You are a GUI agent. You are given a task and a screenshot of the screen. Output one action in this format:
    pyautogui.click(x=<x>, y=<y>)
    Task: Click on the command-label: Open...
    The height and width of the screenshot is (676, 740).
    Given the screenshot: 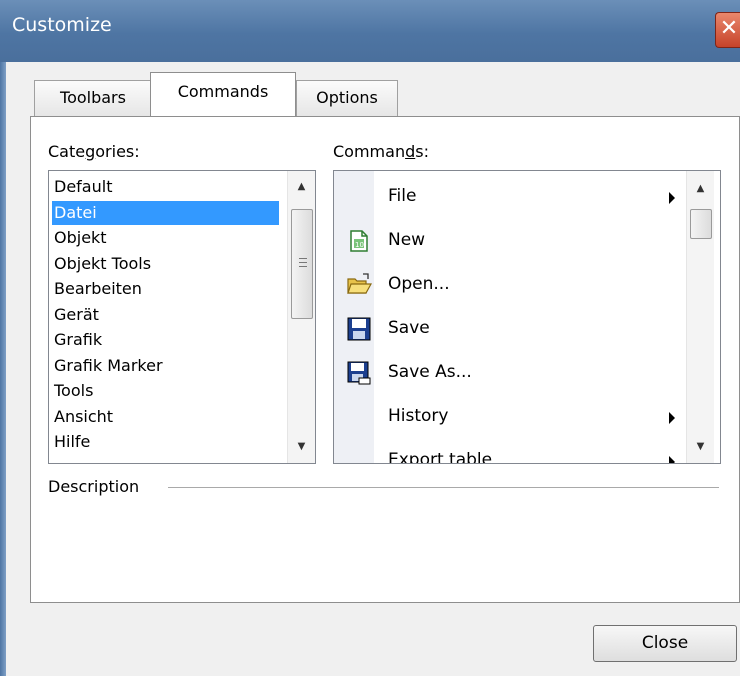 What is the action you would take?
    pyautogui.click(x=419, y=284)
    